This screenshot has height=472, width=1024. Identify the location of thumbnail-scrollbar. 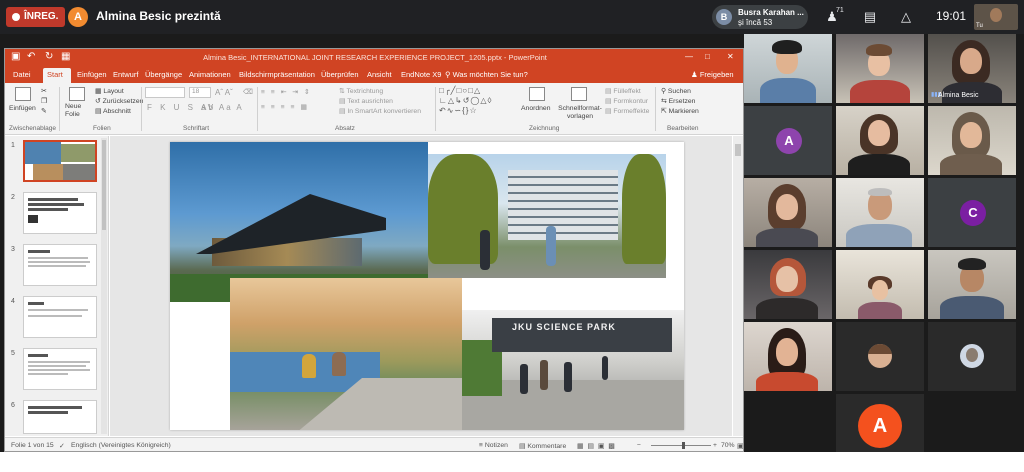
(104, 286).